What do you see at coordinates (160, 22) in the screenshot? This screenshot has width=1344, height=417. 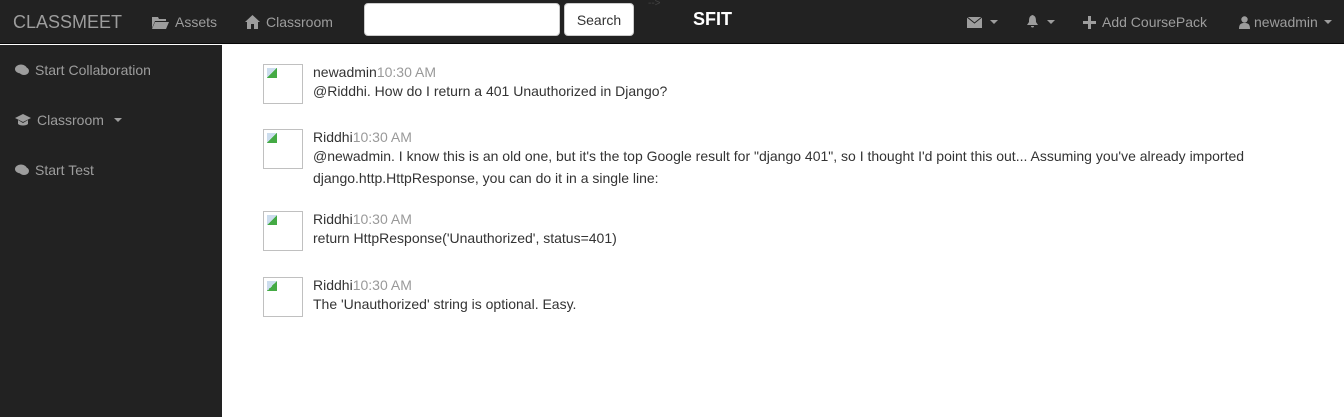 I see `folder-open-icon` at bounding box center [160, 22].